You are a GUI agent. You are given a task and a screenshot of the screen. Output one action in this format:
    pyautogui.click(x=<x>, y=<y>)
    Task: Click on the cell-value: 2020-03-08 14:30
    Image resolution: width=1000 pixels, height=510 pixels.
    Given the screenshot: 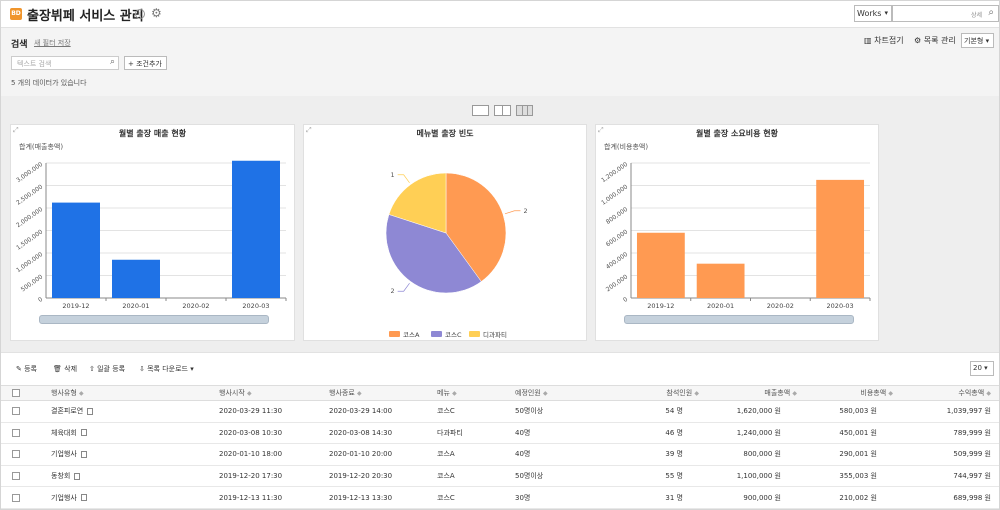 What is the action you would take?
    pyautogui.click(x=361, y=432)
    